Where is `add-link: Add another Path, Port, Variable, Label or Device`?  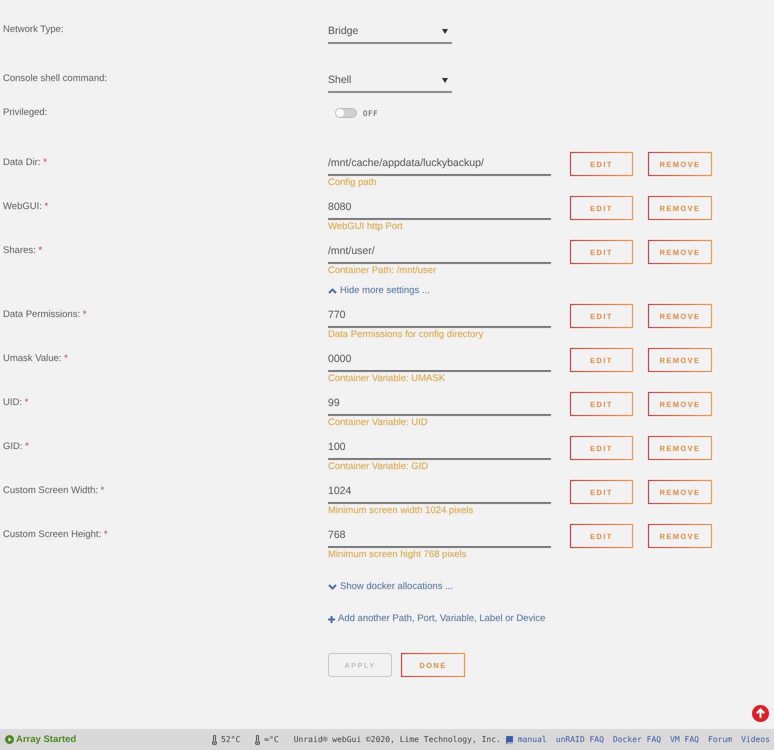 add-link: Add another Path, Port, Variable, Label or Device is located at coordinates (437, 619).